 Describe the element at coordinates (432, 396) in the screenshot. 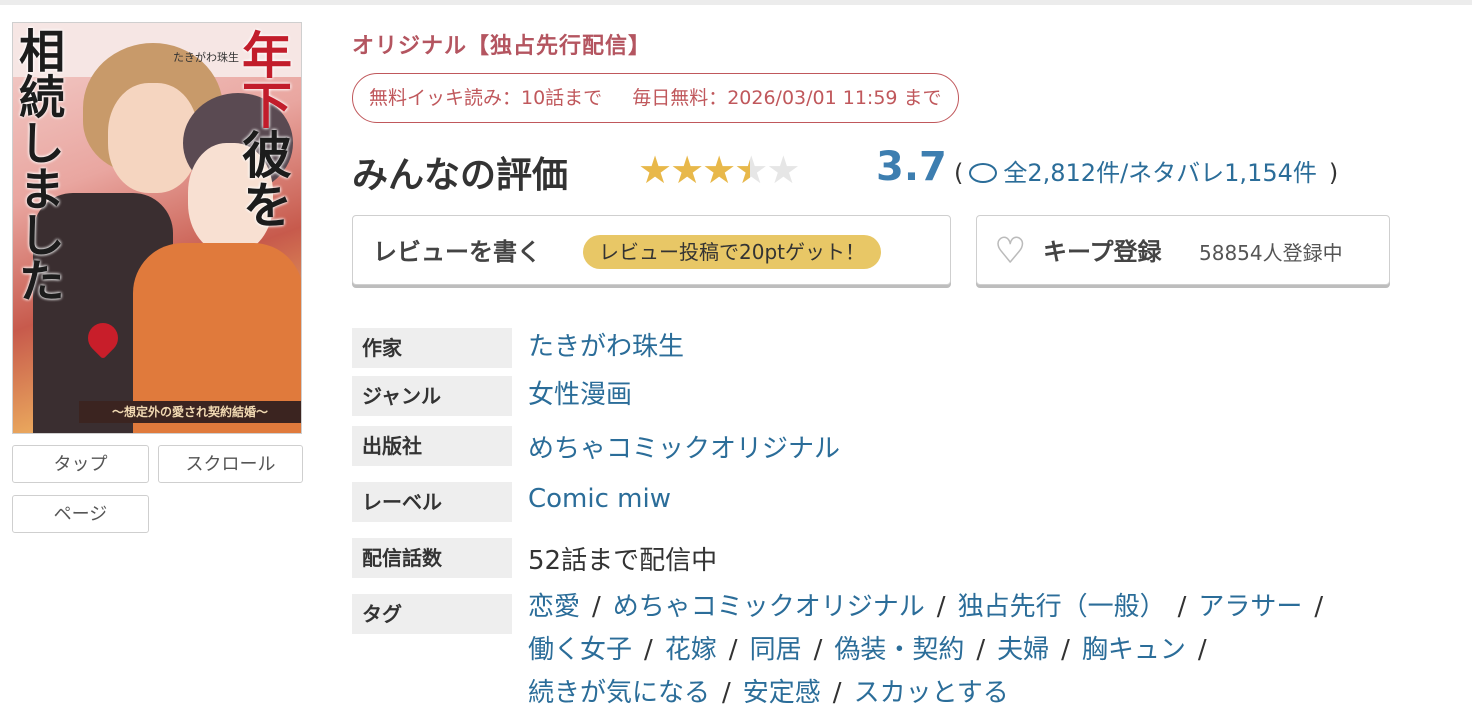

I see `info-label: ジャンル` at that location.